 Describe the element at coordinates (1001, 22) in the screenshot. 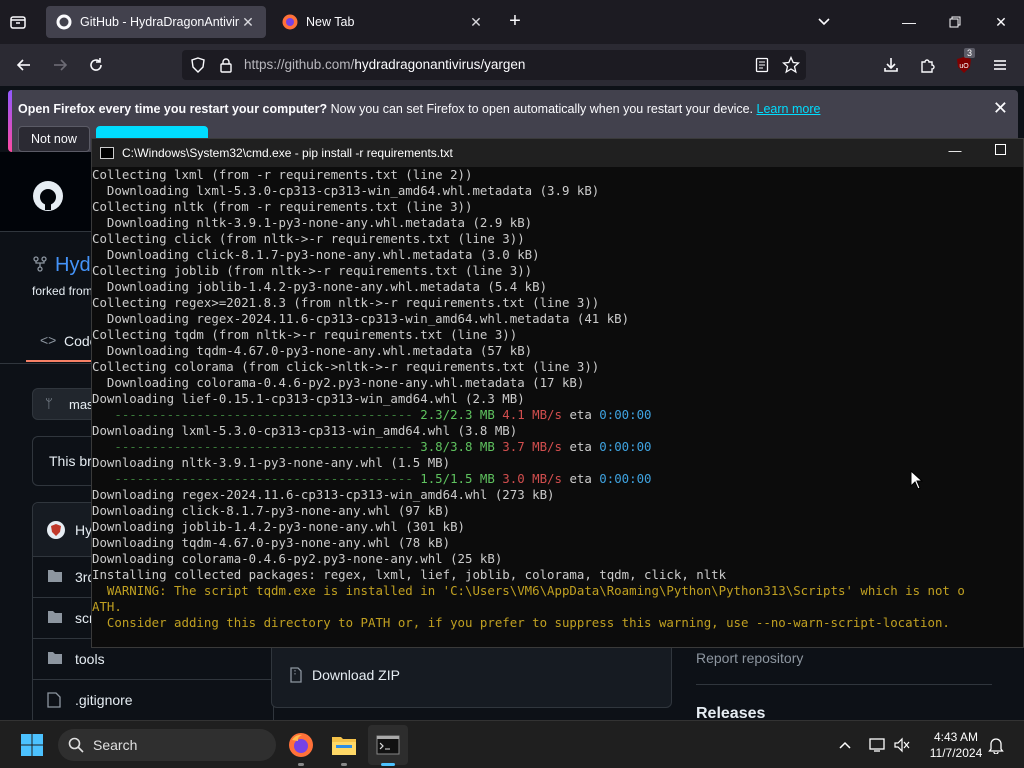

I see `close-window-icon: ✕` at that location.